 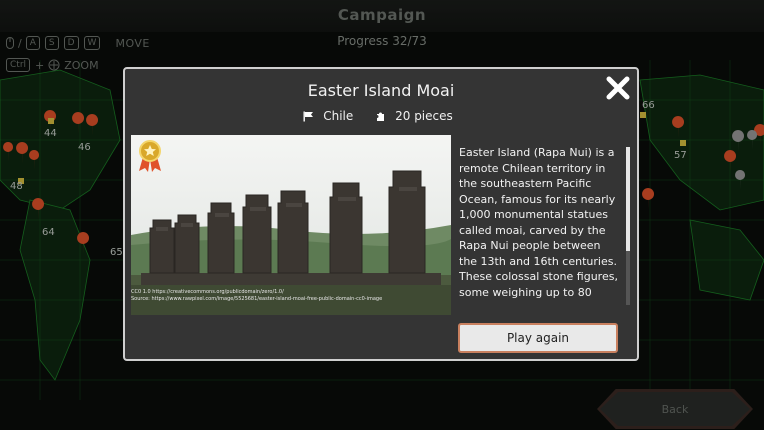 I want to click on country-name: Chile, so click(x=338, y=116).